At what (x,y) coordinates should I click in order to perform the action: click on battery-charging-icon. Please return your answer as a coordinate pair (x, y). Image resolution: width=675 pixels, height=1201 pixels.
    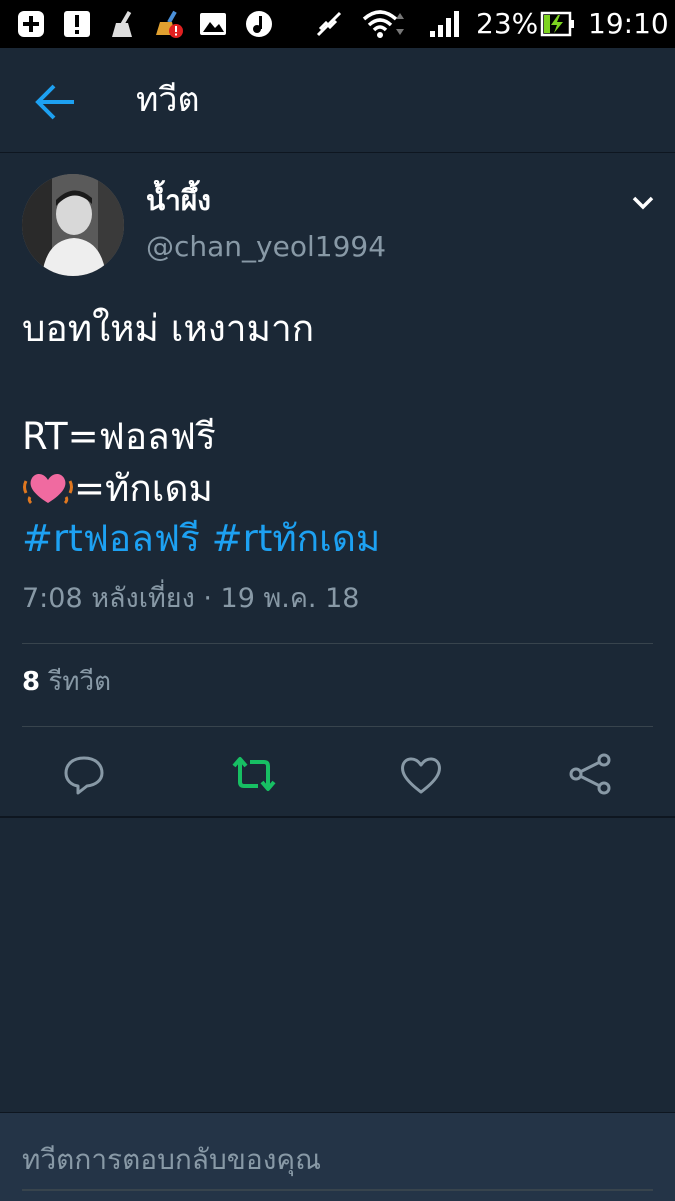
    Looking at the image, I should click on (557, 24).